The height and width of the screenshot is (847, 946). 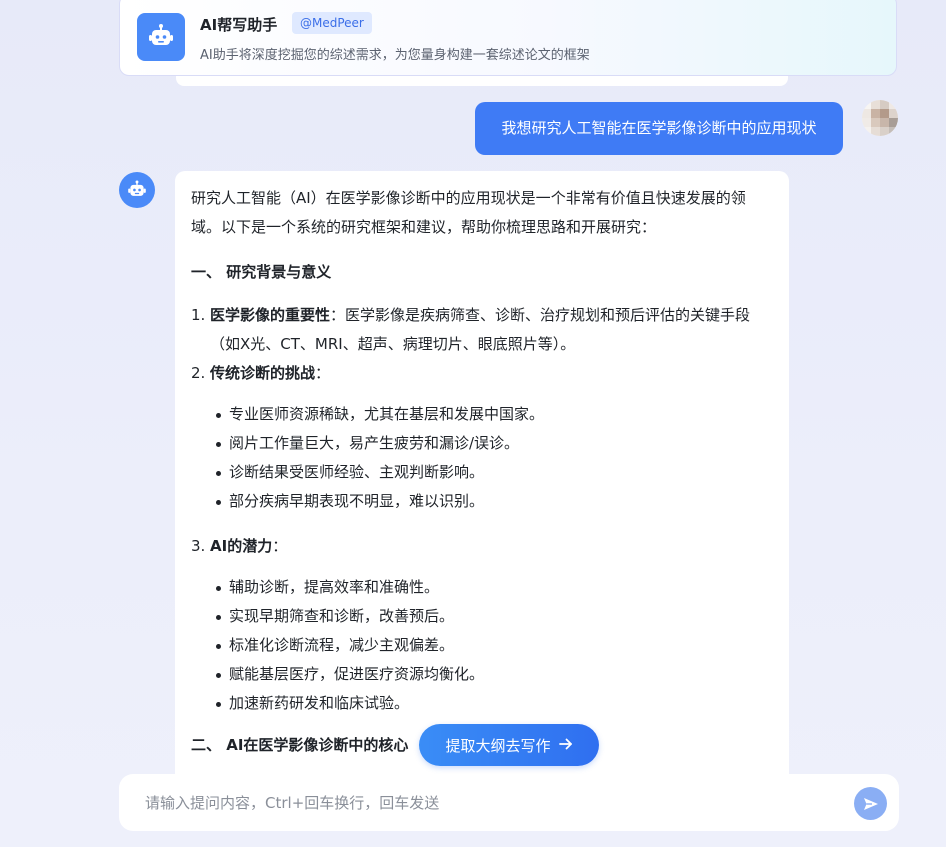 I want to click on arrow-right-icon, so click(x=565, y=745).